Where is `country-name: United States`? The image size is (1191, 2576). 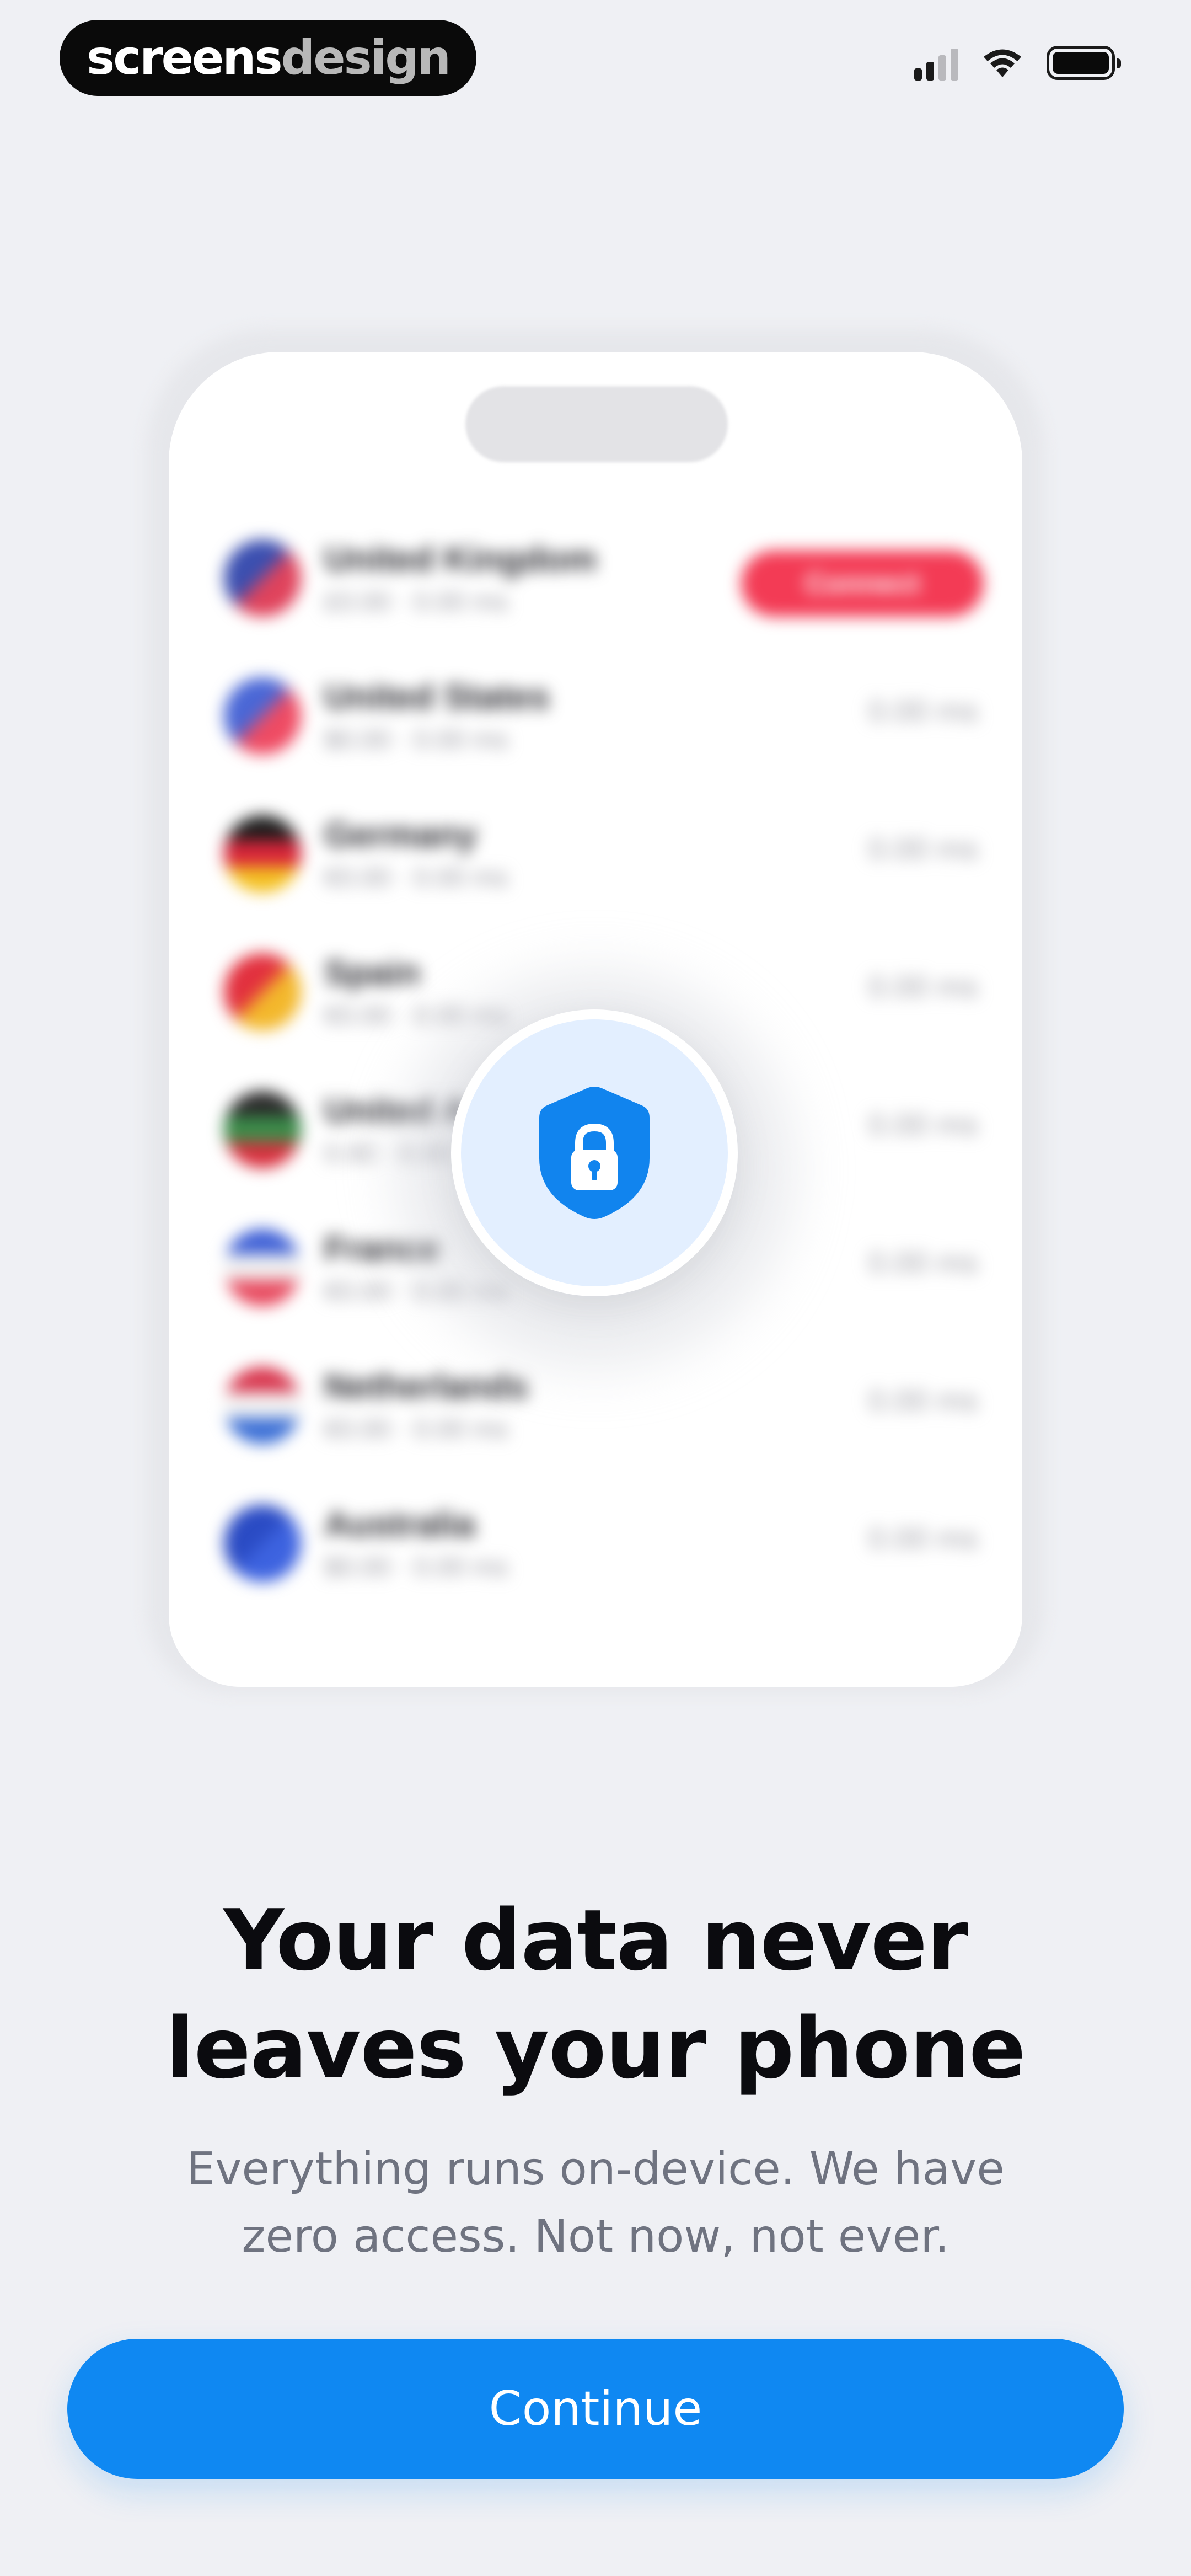
country-name: United States is located at coordinates (437, 697).